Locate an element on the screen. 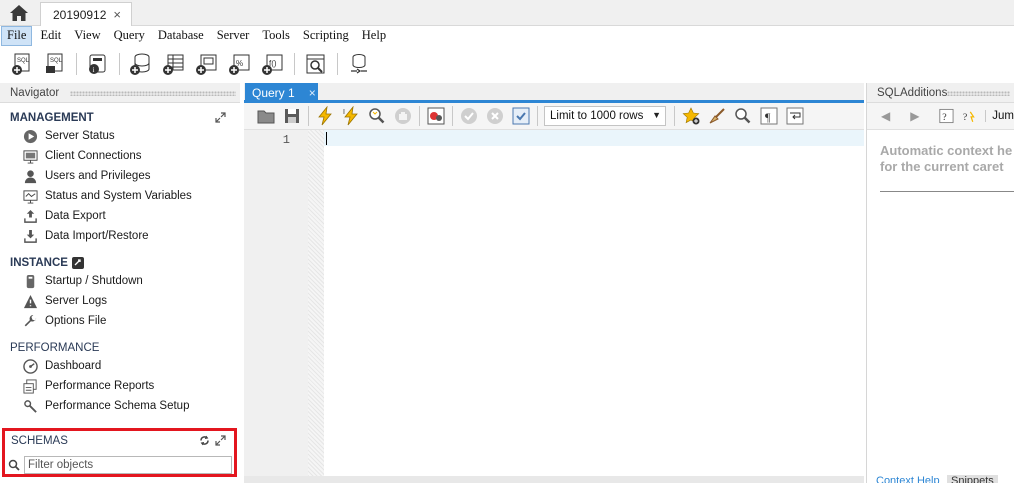 This screenshot has width=1014, height=483. tab-context-help: Context Help is located at coordinates (908, 479).